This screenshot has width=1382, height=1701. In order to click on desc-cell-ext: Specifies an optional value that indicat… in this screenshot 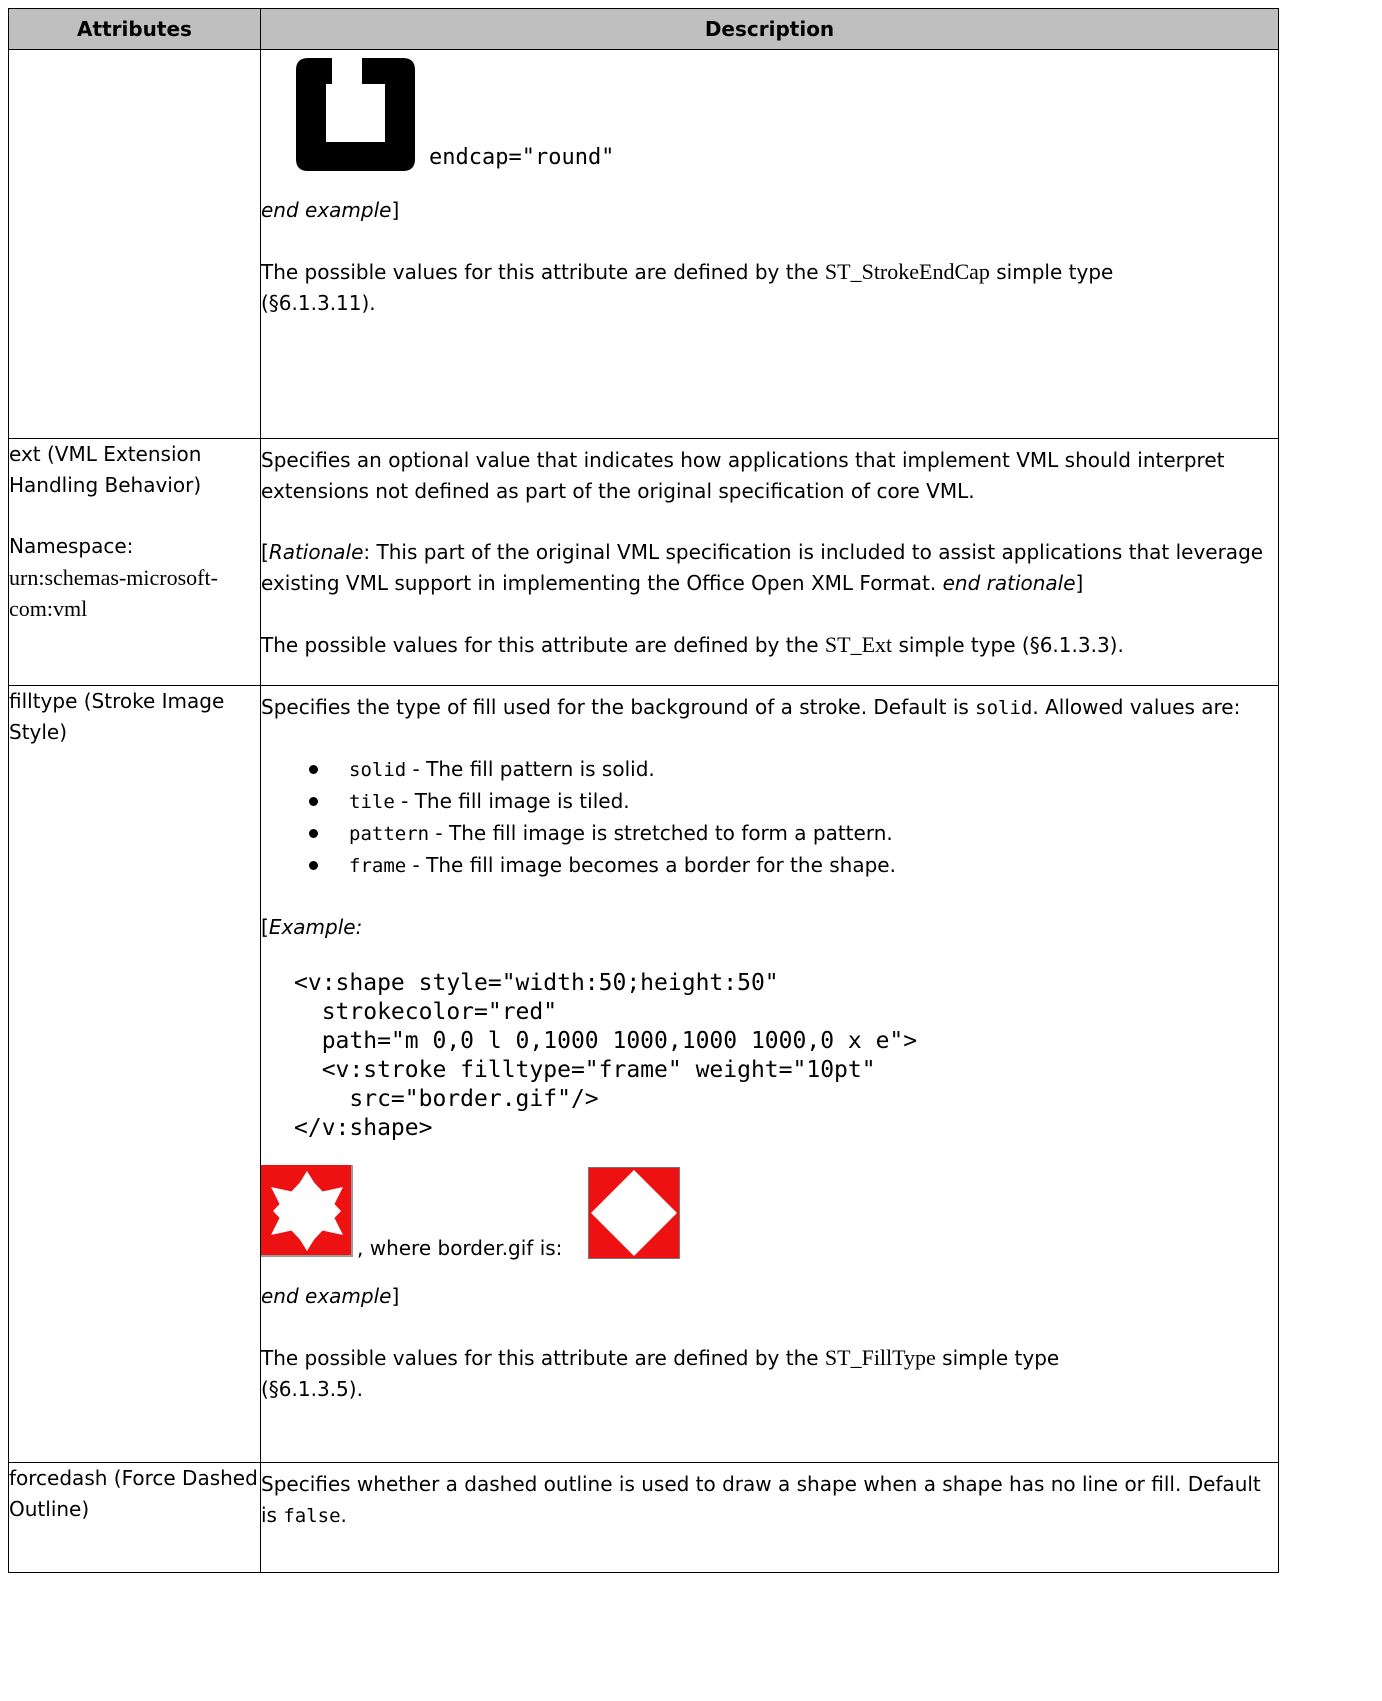, I will do `click(769, 562)`.